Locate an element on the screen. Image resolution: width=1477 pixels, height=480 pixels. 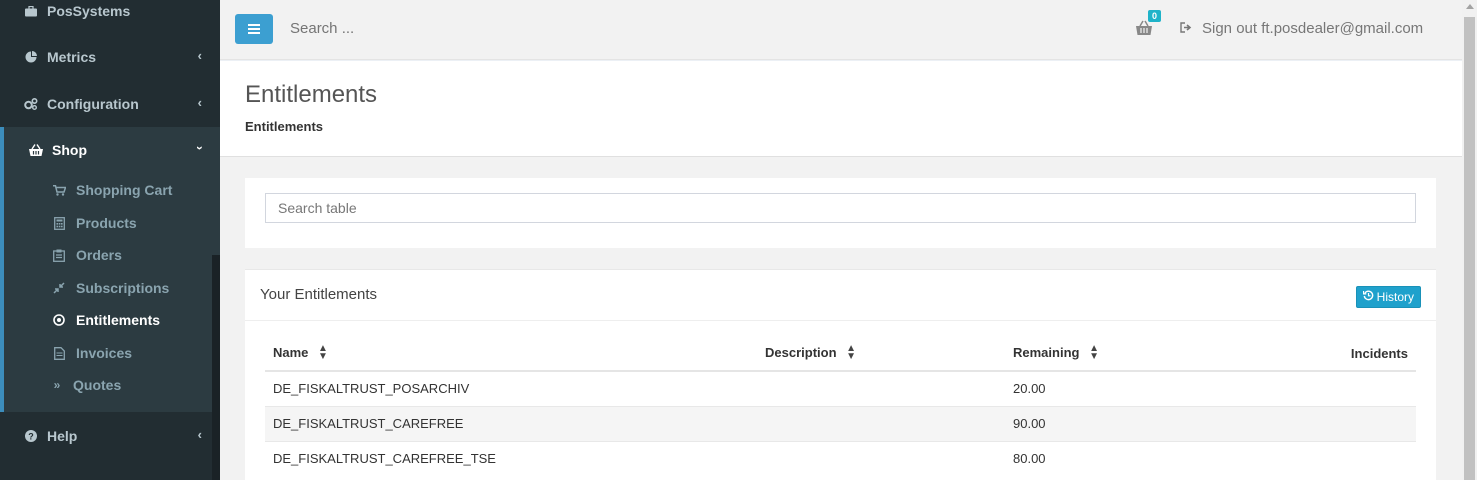
cell-name: DE_FISKALTRUST_POSARCHIV is located at coordinates (511, 388).